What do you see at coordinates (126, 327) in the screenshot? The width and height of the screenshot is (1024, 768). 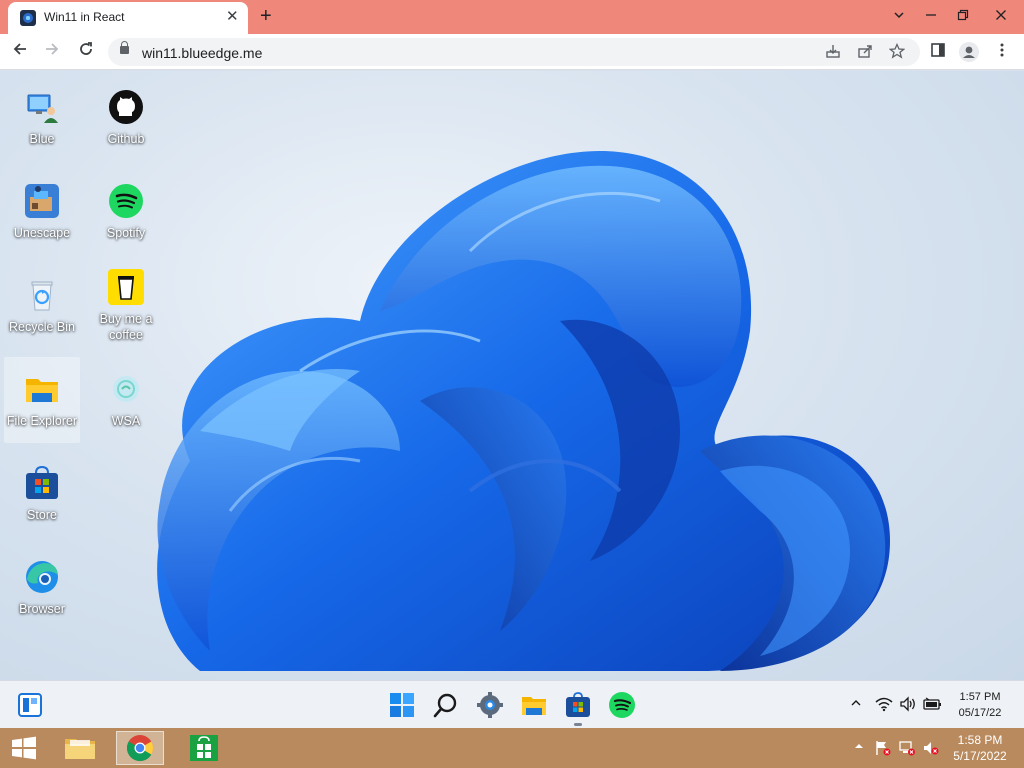 I see `desktop-icon-label: Buy me a coffee` at bounding box center [126, 327].